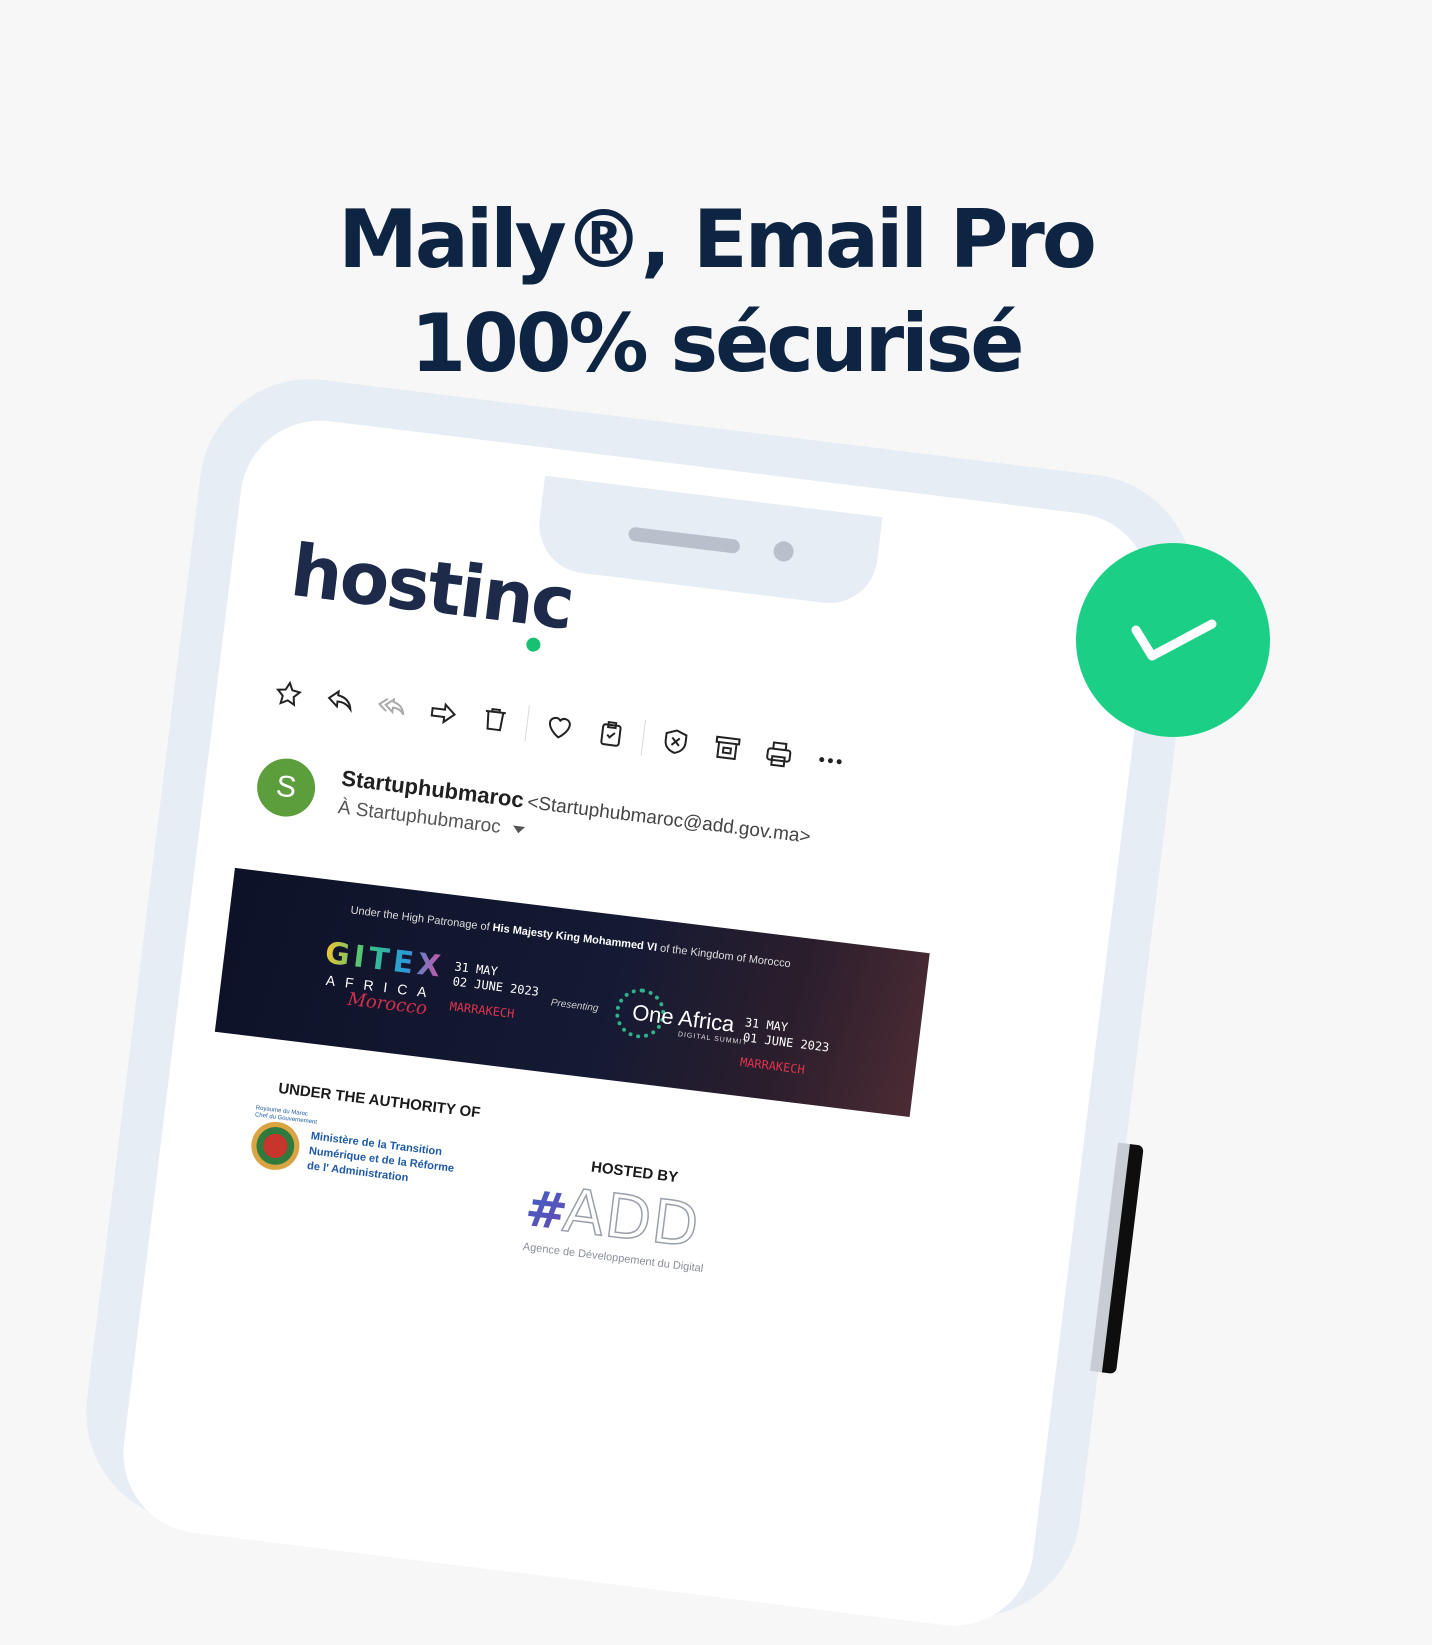 This screenshot has height=1645, width=1432. What do you see at coordinates (443, 713) in the screenshot?
I see `forward-icon` at bounding box center [443, 713].